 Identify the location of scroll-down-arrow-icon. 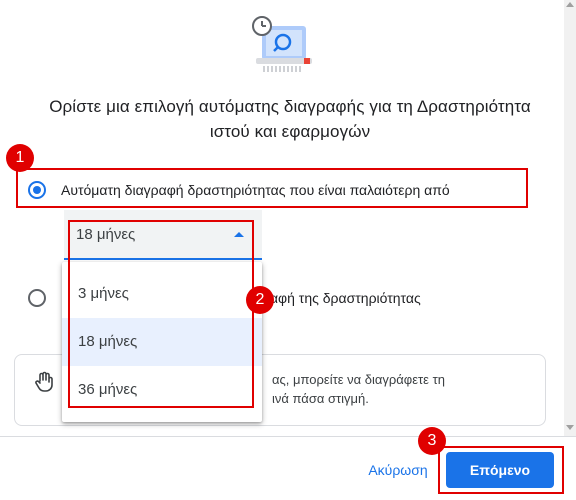
(570, 427).